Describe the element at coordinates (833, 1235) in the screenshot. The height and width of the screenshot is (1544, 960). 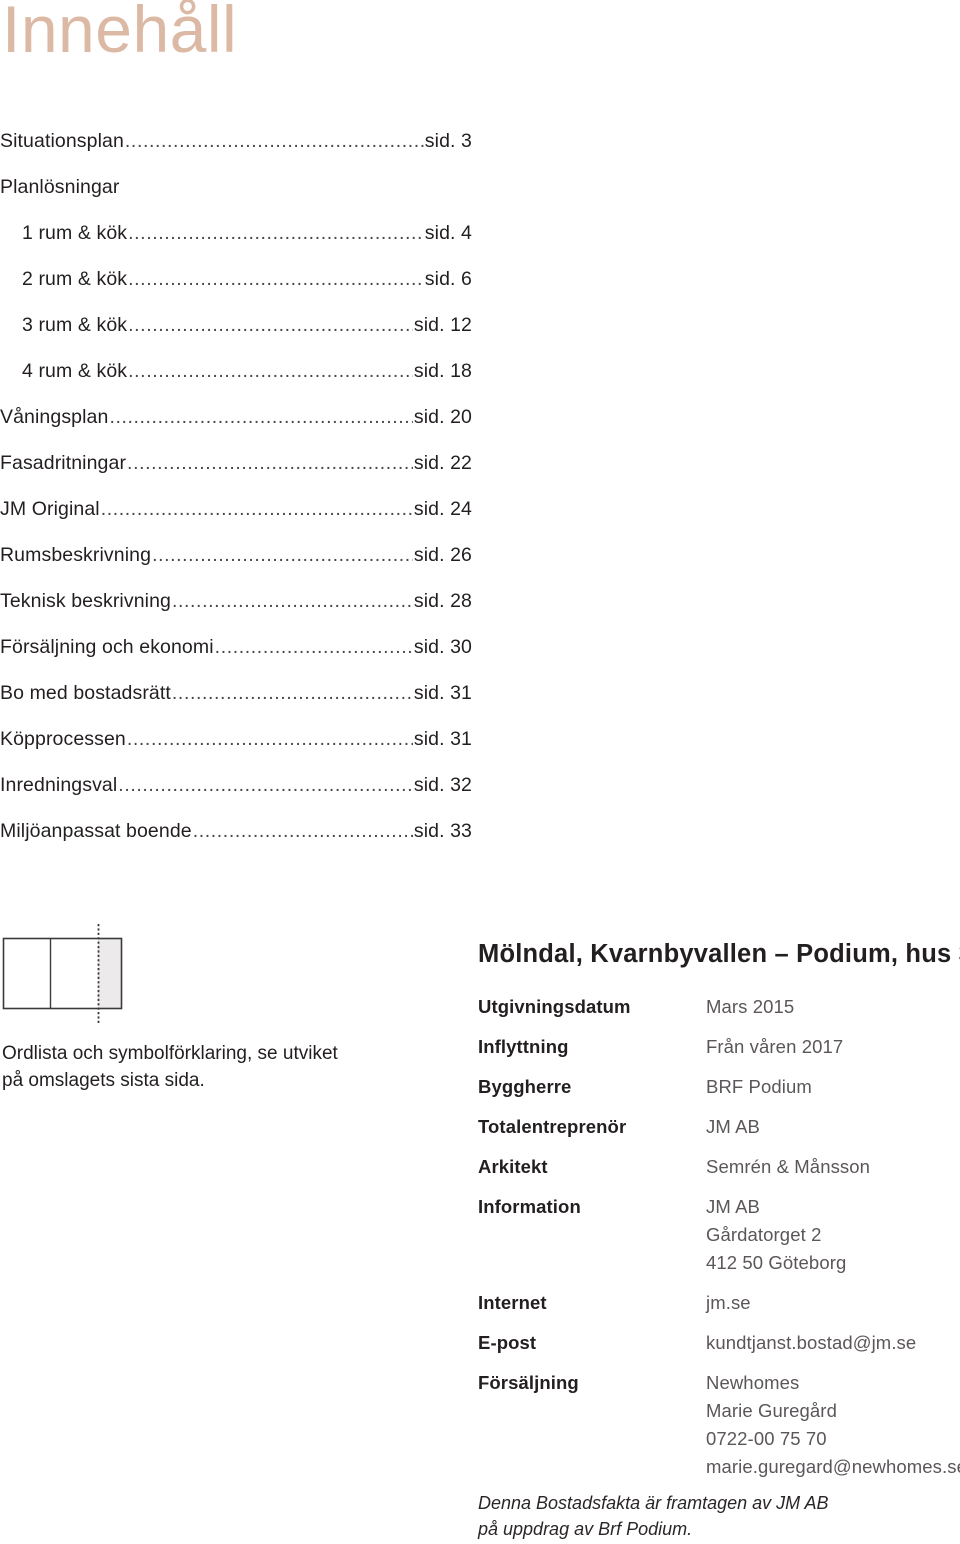
I see `info-row-value: JM AB Gårdatorget 2 412 50 Göteborg` at that location.